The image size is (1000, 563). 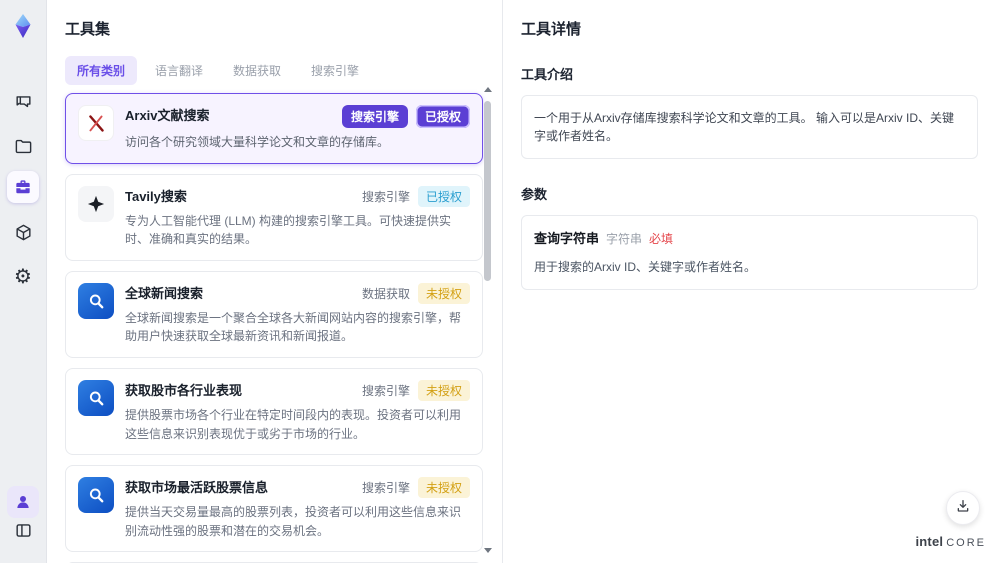 I want to click on arxiv-logo, so click(x=96, y=123).